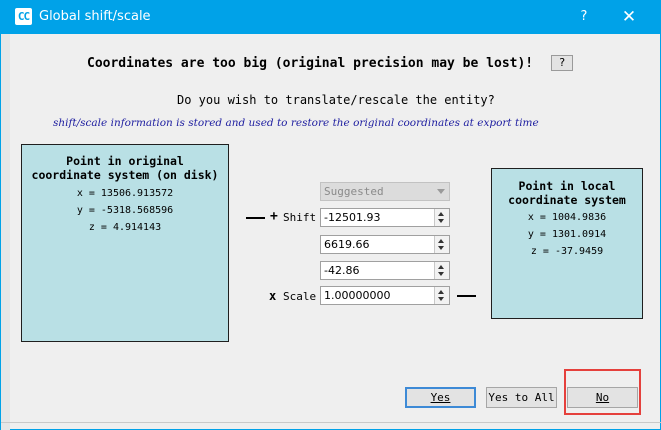 The image size is (661, 430). Describe the element at coordinates (342, 270) in the screenshot. I see `shift-z-value: -42.86` at that location.